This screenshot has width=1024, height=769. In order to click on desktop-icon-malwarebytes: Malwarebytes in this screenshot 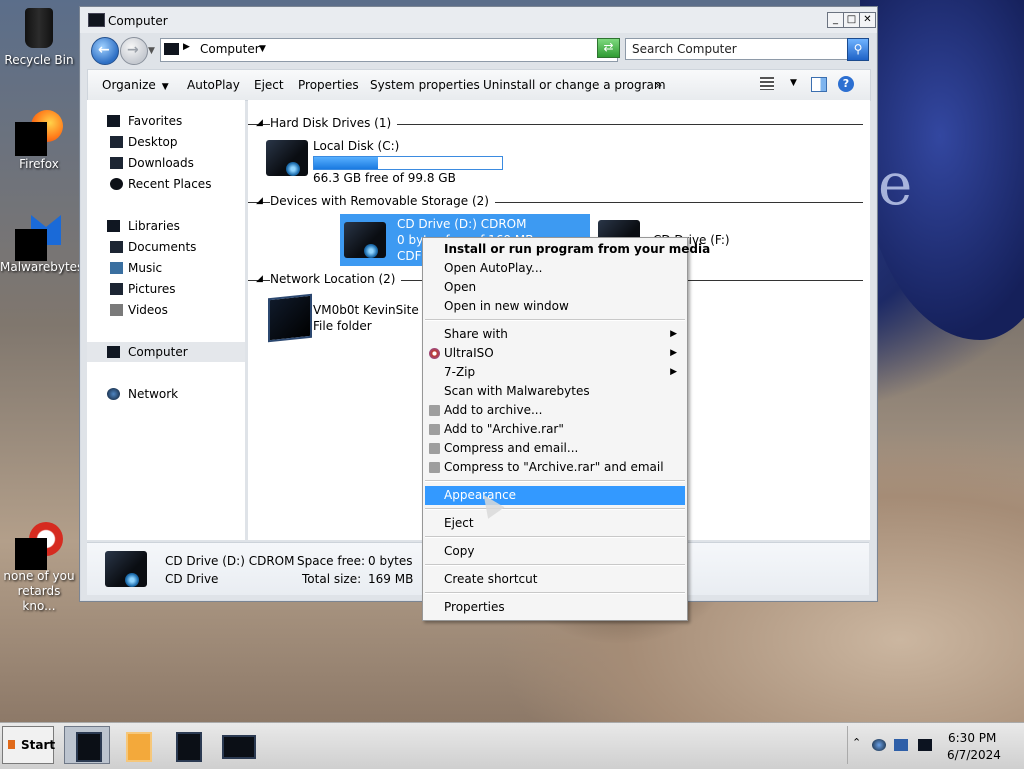, I will do `click(42, 244)`.